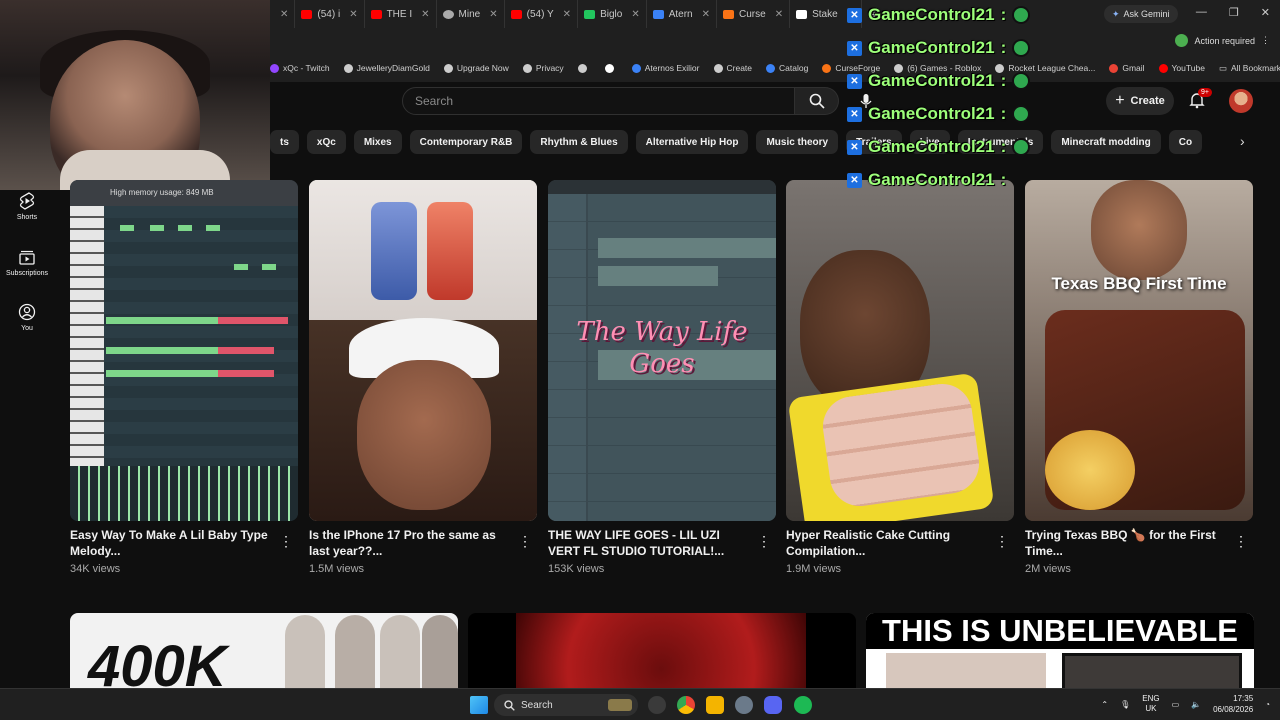 The height and width of the screenshot is (720, 1280). I want to click on bookmark-item: xQc - Twitch, so click(300, 68).